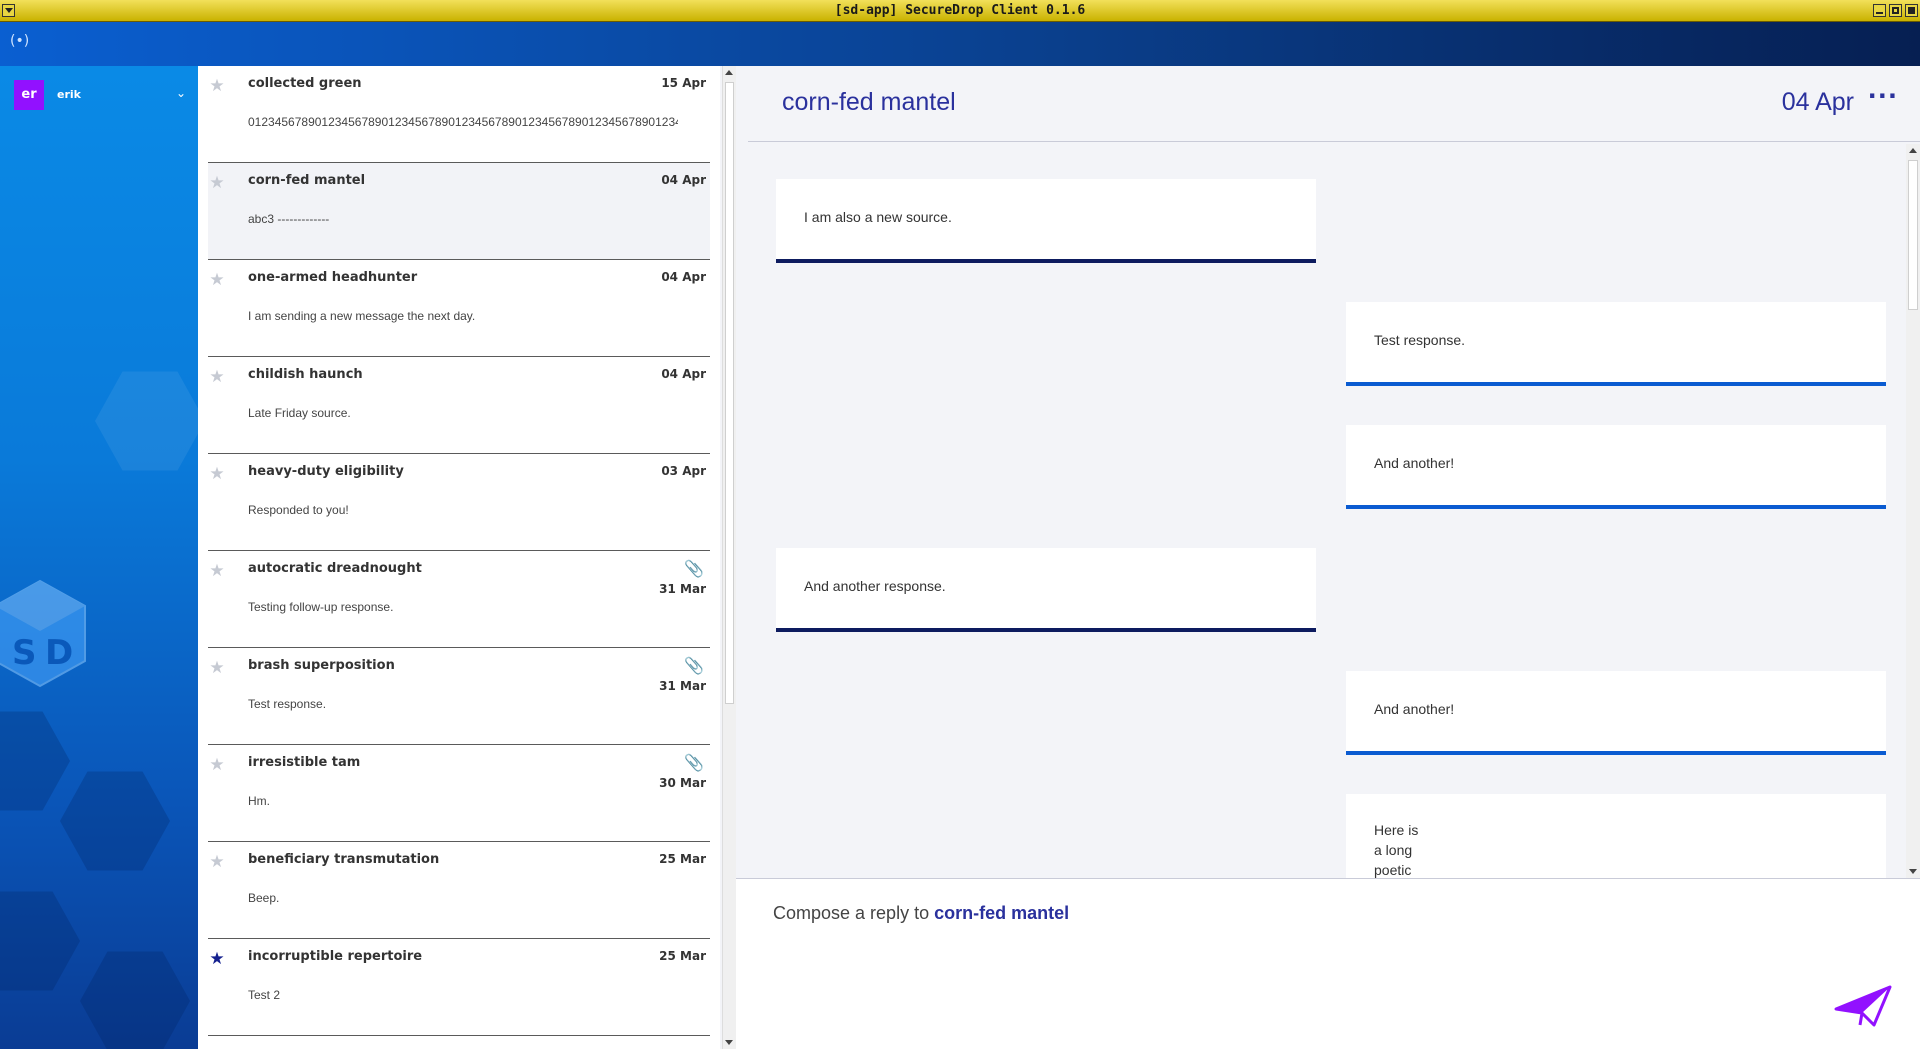 This screenshot has height=1049, width=1920. What do you see at coordinates (181, 93) in the screenshot?
I see `chevron-down-icon: ⌄` at bounding box center [181, 93].